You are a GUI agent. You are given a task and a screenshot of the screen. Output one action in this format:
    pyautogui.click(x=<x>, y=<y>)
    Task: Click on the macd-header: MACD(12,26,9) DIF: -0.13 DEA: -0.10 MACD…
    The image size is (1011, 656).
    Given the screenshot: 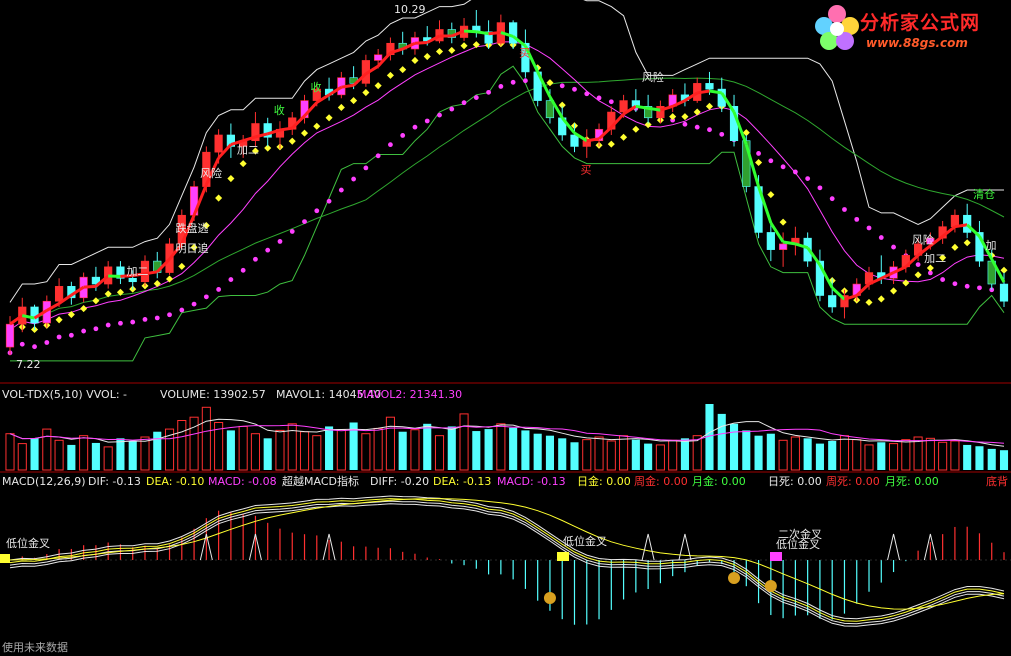 What is the action you would take?
    pyautogui.click(x=505, y=481)
    